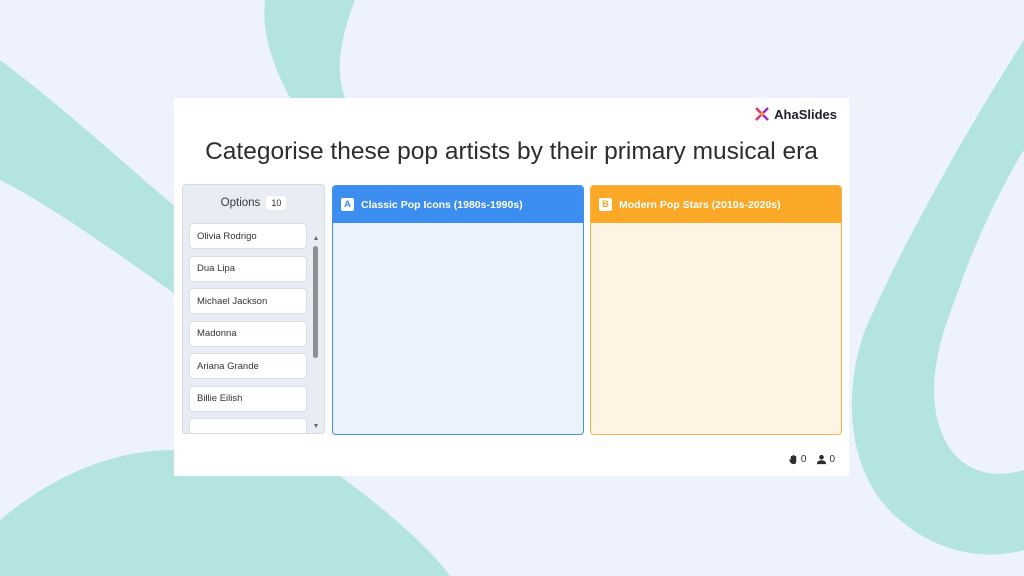 This screenshot has height=576, width=1024. I want to click on category-b-title: Modern Pop Stars (2010s-2020s), so click(700, 204).